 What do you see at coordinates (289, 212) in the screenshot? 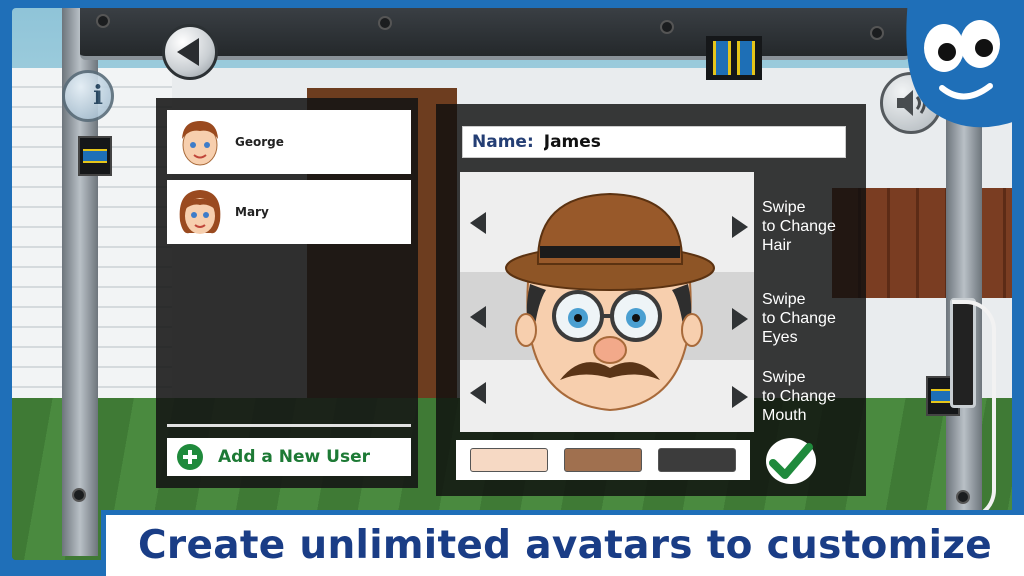
I see `user-item-mary: Mary` at bounding box center [289, 212].